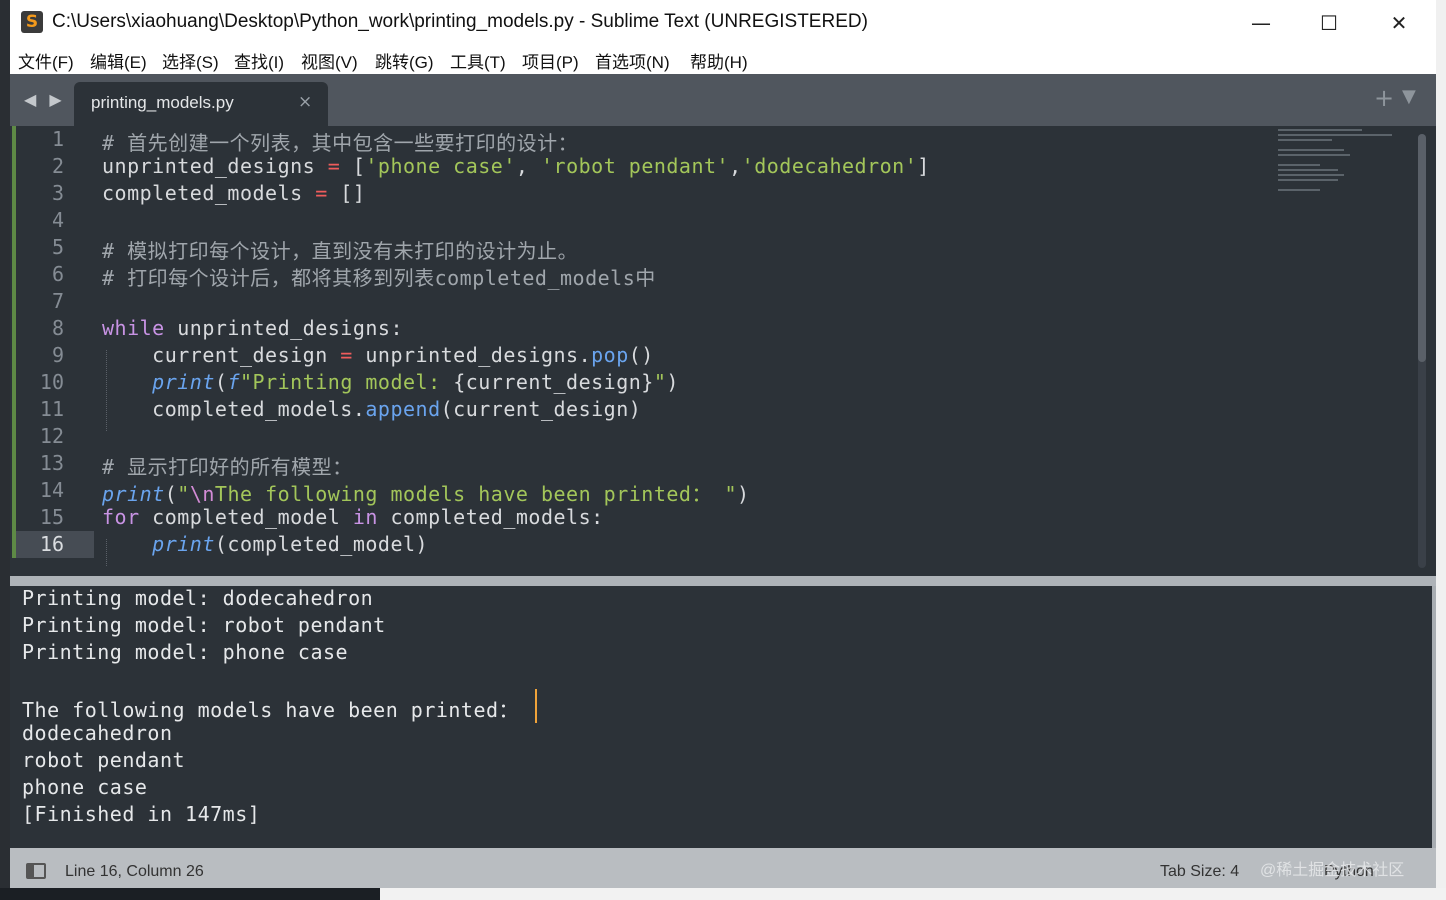  I want to click on code-line: 3 completed_models = [], so click(710, 193).